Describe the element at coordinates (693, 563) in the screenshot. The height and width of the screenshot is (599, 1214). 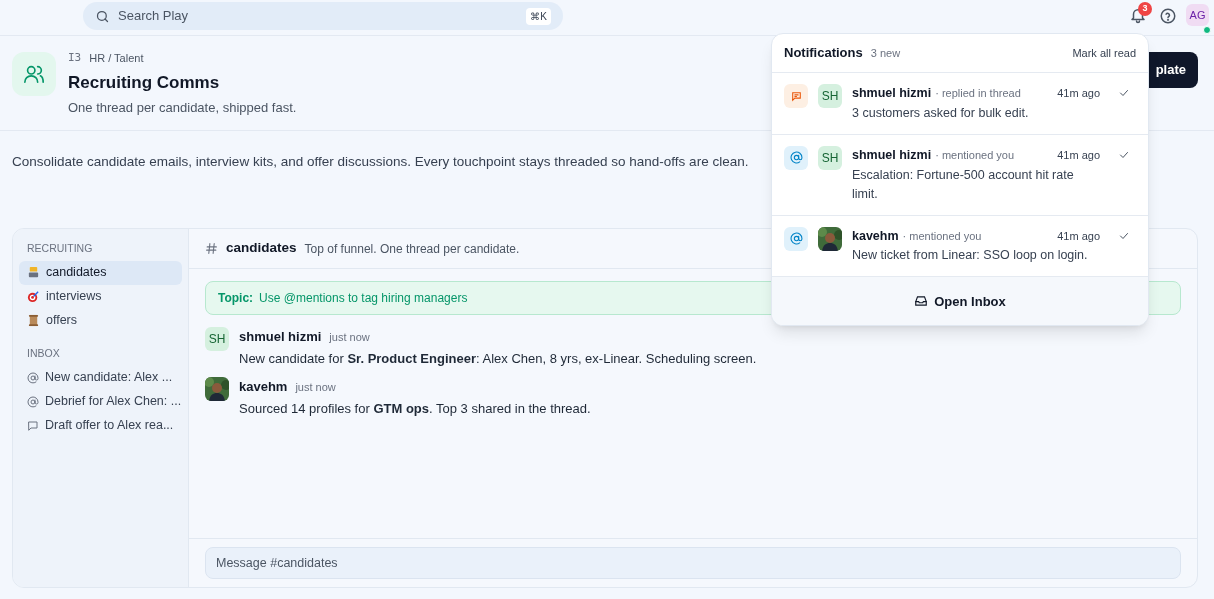
I see `message-input: Message #candidates` at that location.